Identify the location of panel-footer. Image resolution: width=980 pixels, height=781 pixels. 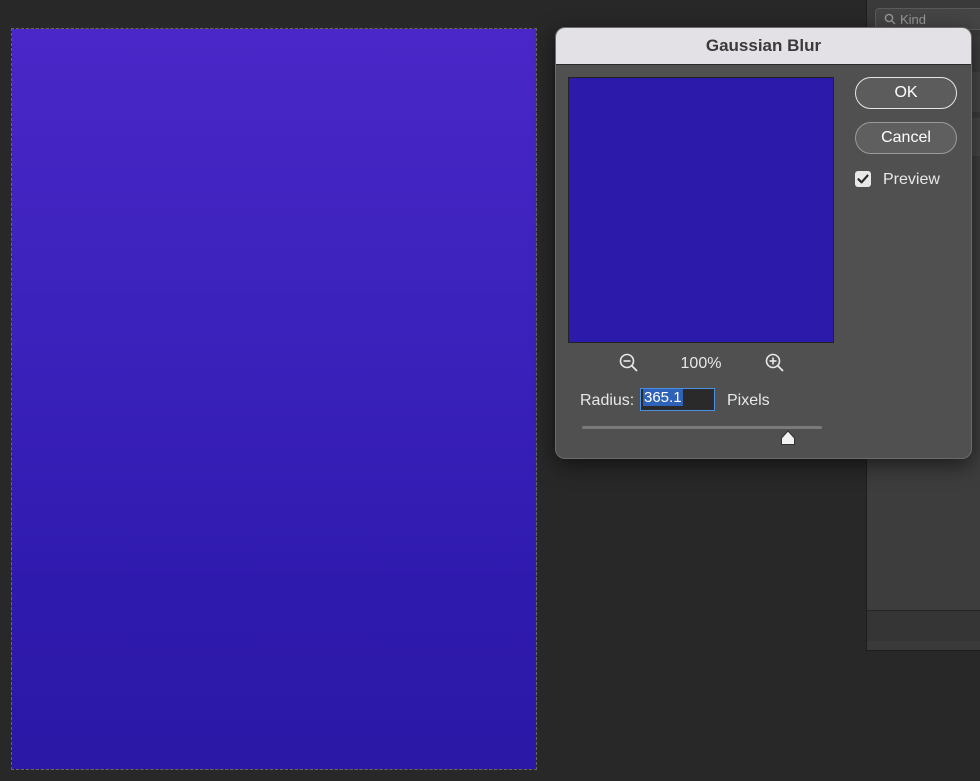
(923, 625).